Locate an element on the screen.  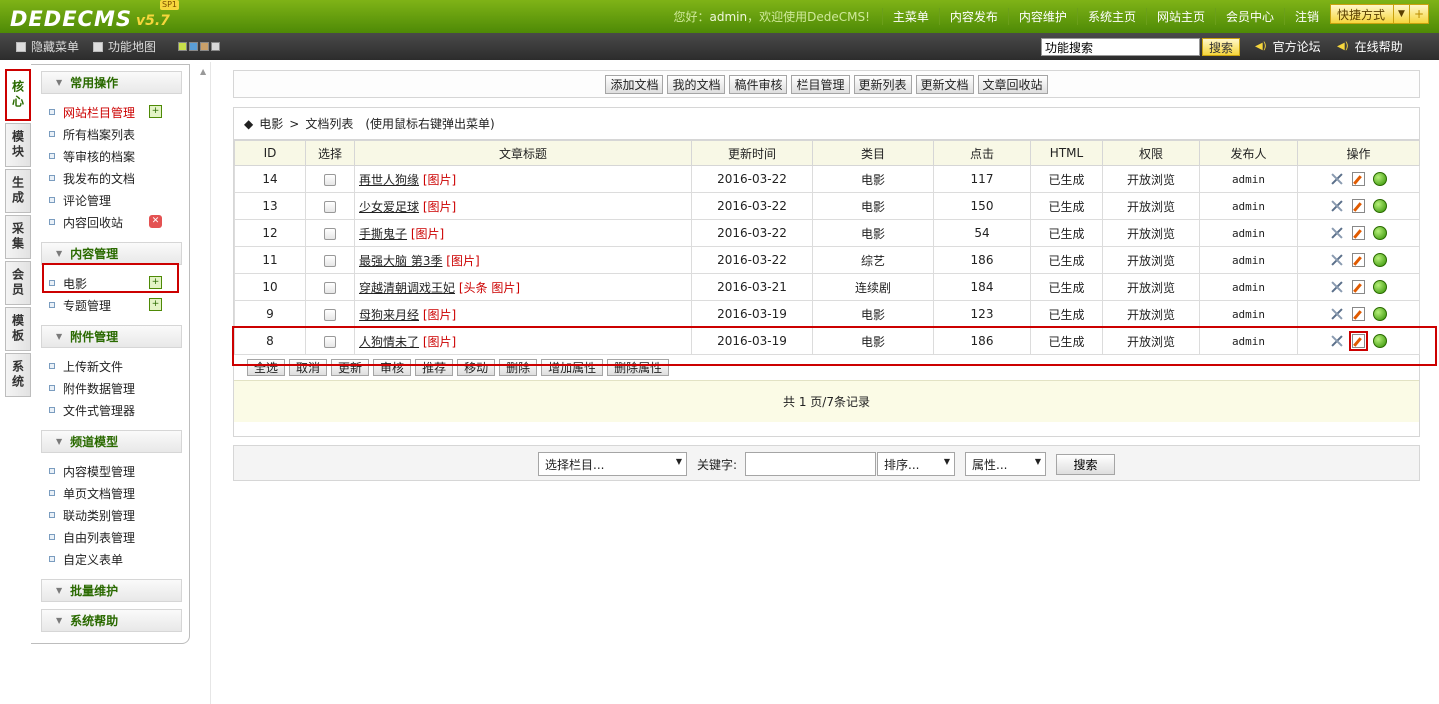
forum-link: ◀) 官方论坛 is located at coordinates (1288, 46).